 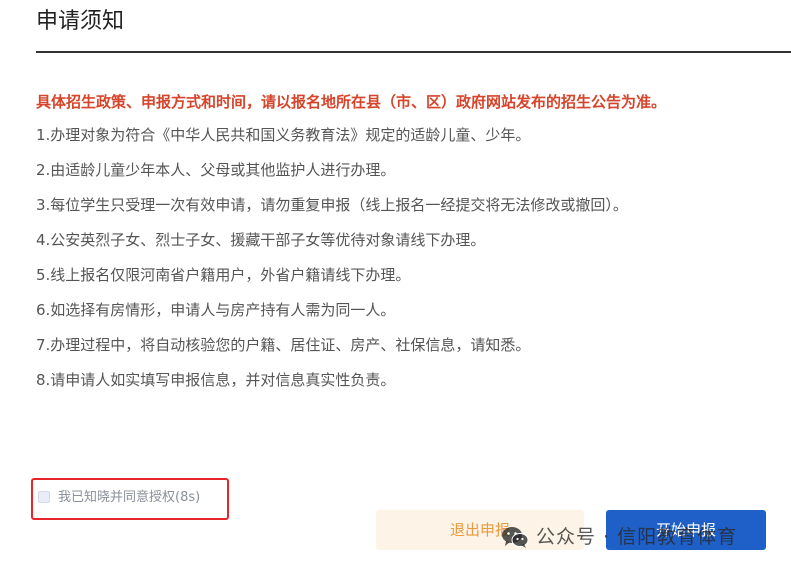 I want to click on watermark: 公众号 · 信阳教育体育, so click(x=618, y=537).